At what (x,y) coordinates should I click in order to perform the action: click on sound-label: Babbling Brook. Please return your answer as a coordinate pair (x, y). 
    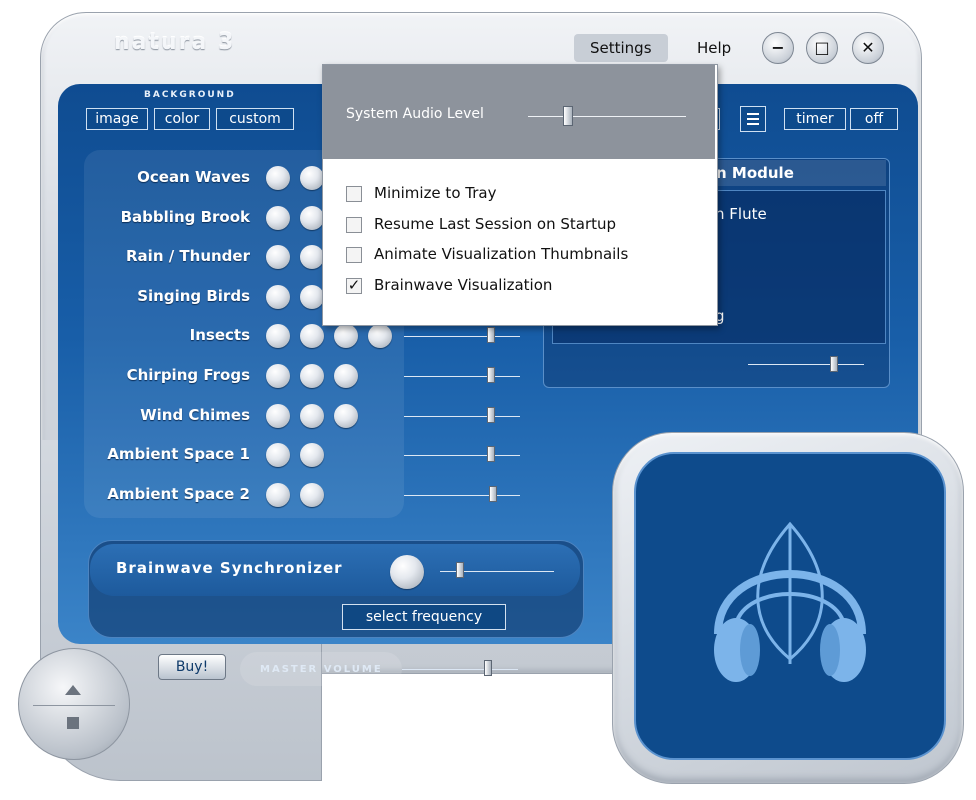
    Looking at the image, I should click on (185, 216).